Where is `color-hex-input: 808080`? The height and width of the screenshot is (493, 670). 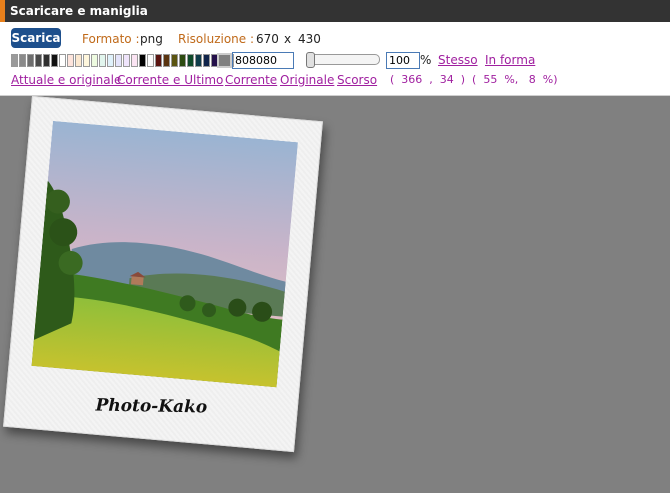
color-hex-input: 808080 is located at coordinates (263, 60).